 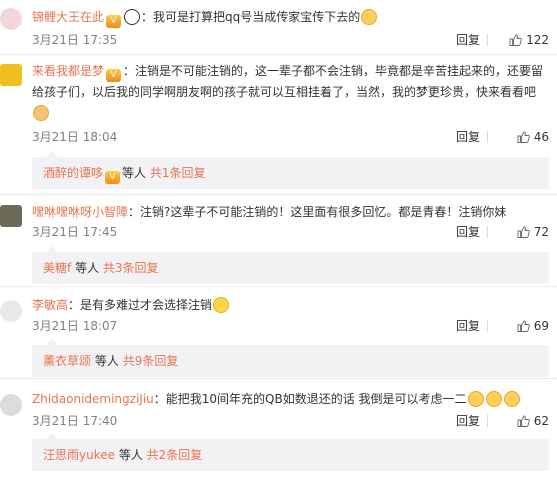 What do you see at coordinates (221, 305) in the screenshot?
I see `sad-face-emoji-icon` at bounding box center [221, 305].